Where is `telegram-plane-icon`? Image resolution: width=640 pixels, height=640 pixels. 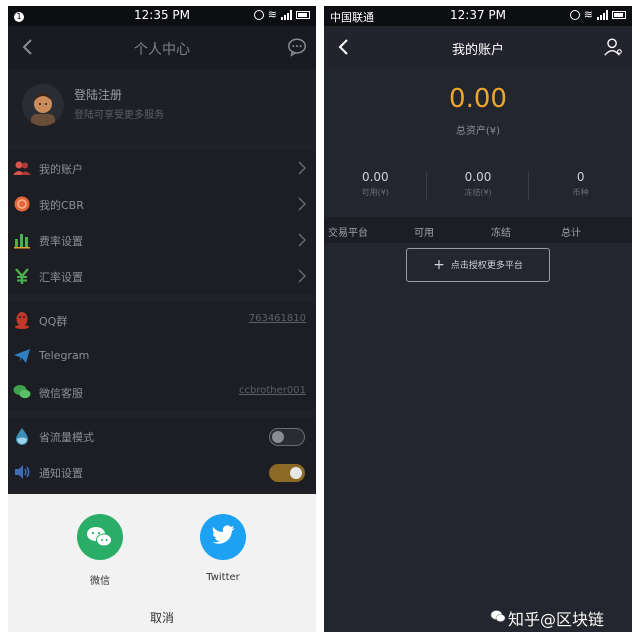
telegram-plane-icon is located at coordinates (22, 356).